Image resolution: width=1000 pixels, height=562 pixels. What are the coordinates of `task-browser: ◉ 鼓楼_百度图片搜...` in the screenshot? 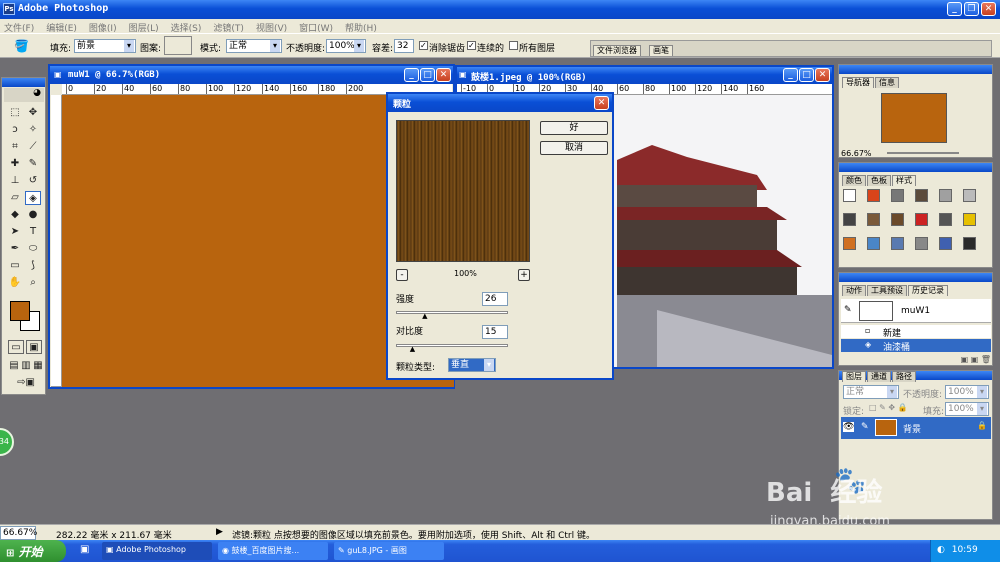 It's located at (273, 551).